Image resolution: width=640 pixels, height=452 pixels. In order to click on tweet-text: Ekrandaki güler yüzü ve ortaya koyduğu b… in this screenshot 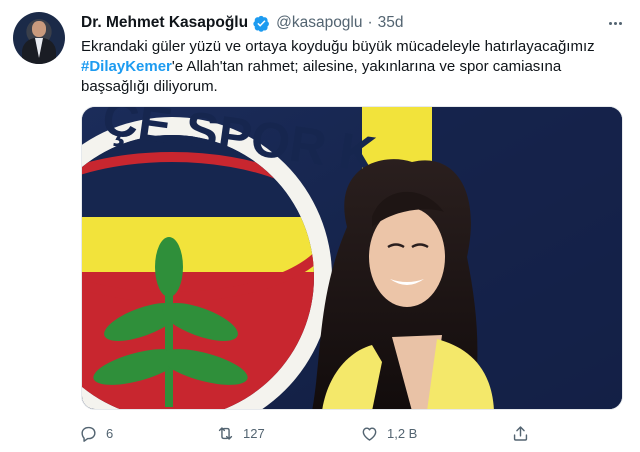, I will do `click(353, 67)`.